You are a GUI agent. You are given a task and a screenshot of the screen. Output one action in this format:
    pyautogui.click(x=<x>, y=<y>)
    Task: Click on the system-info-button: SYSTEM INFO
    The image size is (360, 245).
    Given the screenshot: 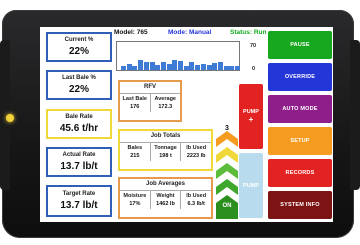 What is the action you would take?
    pyautogui.click(x=300, y=205)
    